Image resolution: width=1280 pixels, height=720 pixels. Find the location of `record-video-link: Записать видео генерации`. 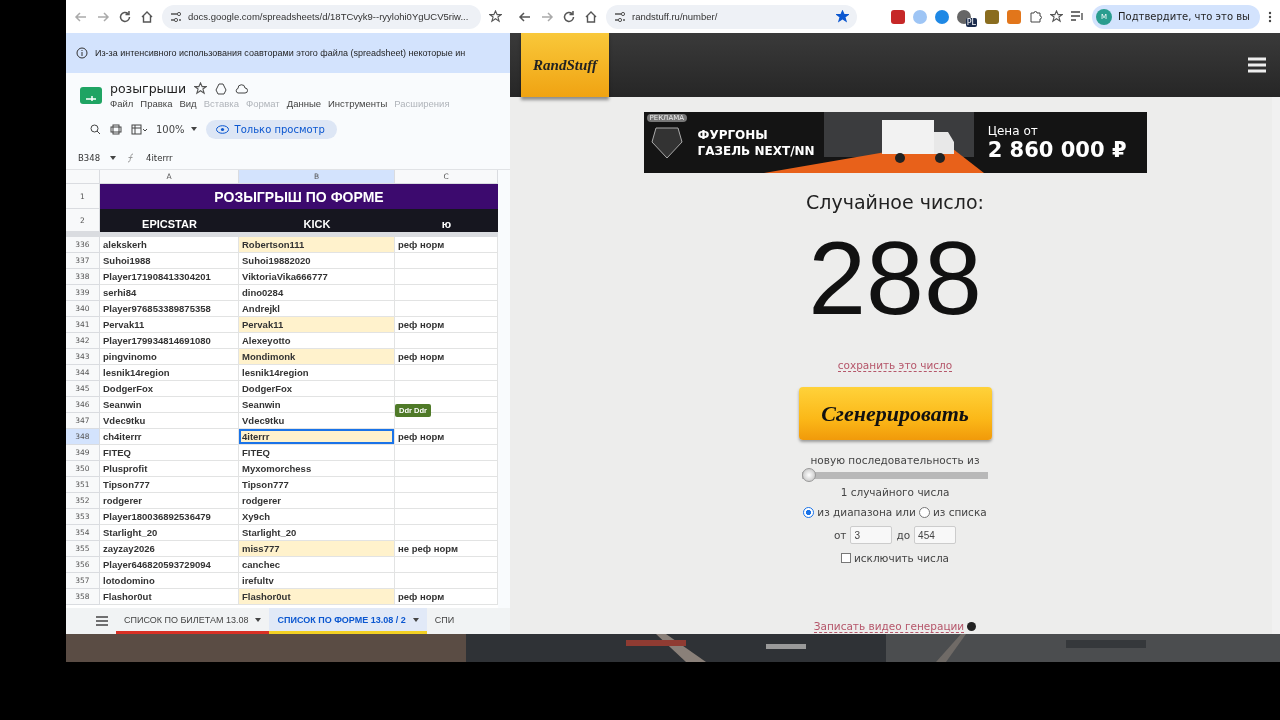

record-video-link: Записать видео генерации is located at coordinates (889, 626).